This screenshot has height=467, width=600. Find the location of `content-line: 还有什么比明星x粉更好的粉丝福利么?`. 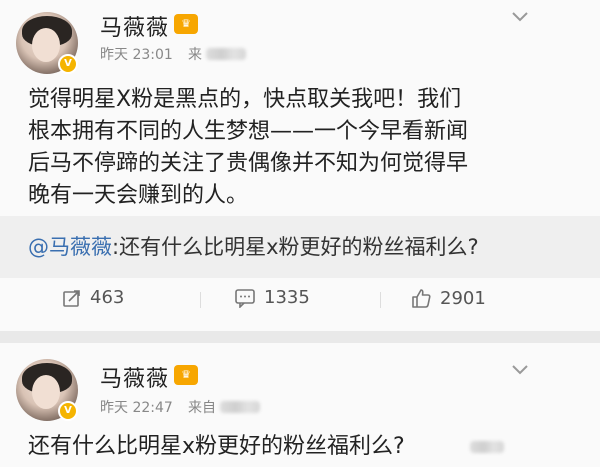

content-line: 还有什么比明星x粉更好的粉丝福利么? is located at coordinates (216, 446).